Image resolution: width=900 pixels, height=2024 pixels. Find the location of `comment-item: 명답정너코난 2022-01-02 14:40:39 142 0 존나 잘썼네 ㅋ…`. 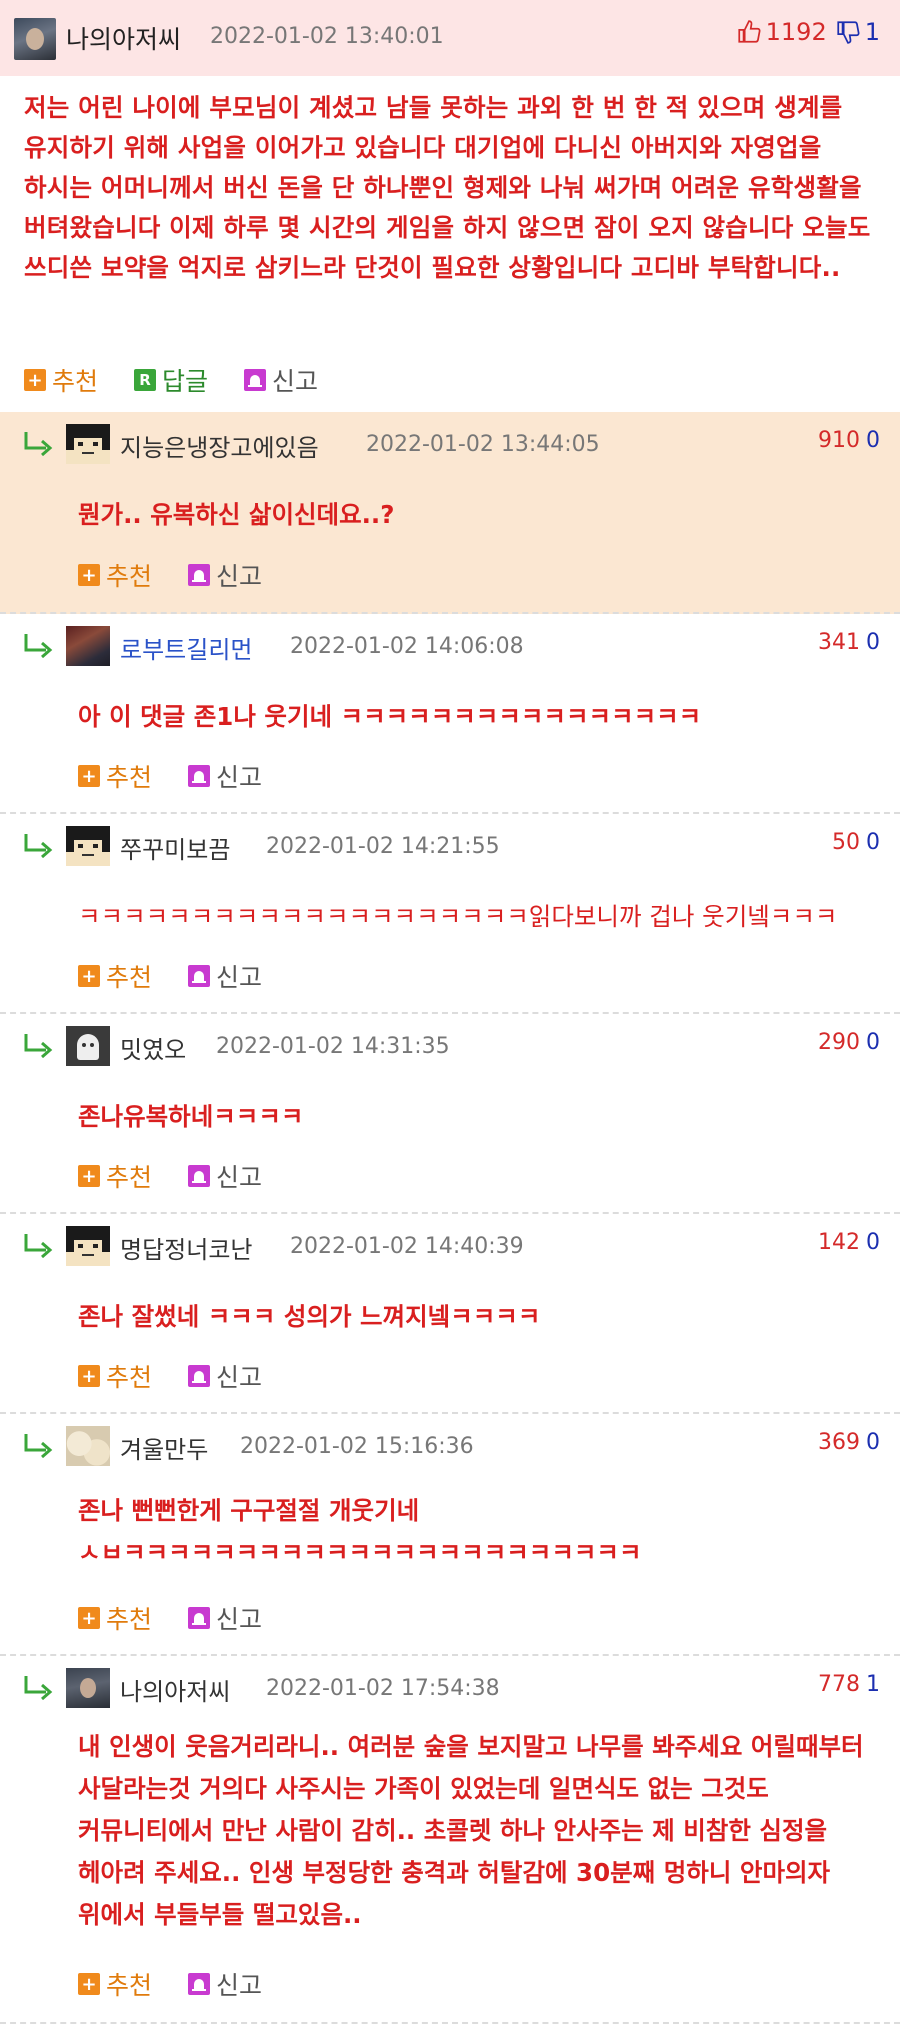

comment-item: 명답정너코난 2022-01-02 14:40:39 142 0 존나 잘썼네 ㅋ… is located at coordinates (450, 1314).